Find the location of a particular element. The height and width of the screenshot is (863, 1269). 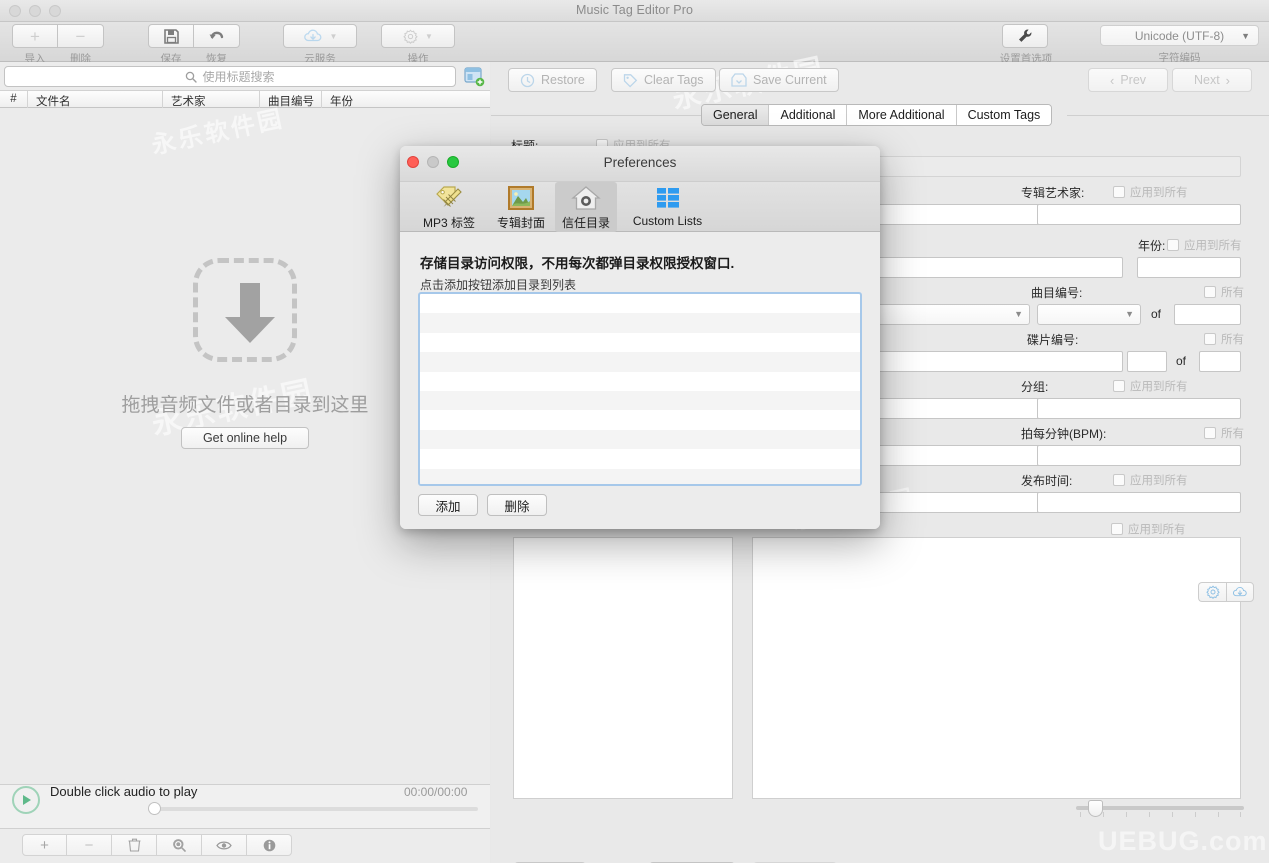

track-total-input is located at coordinates (1207, 314).